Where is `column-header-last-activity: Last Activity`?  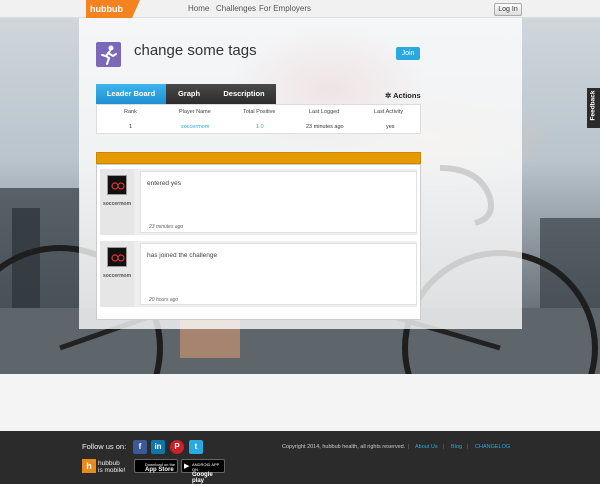
column-header-last-activity: Last Activity is located at coordinates (389, 112).